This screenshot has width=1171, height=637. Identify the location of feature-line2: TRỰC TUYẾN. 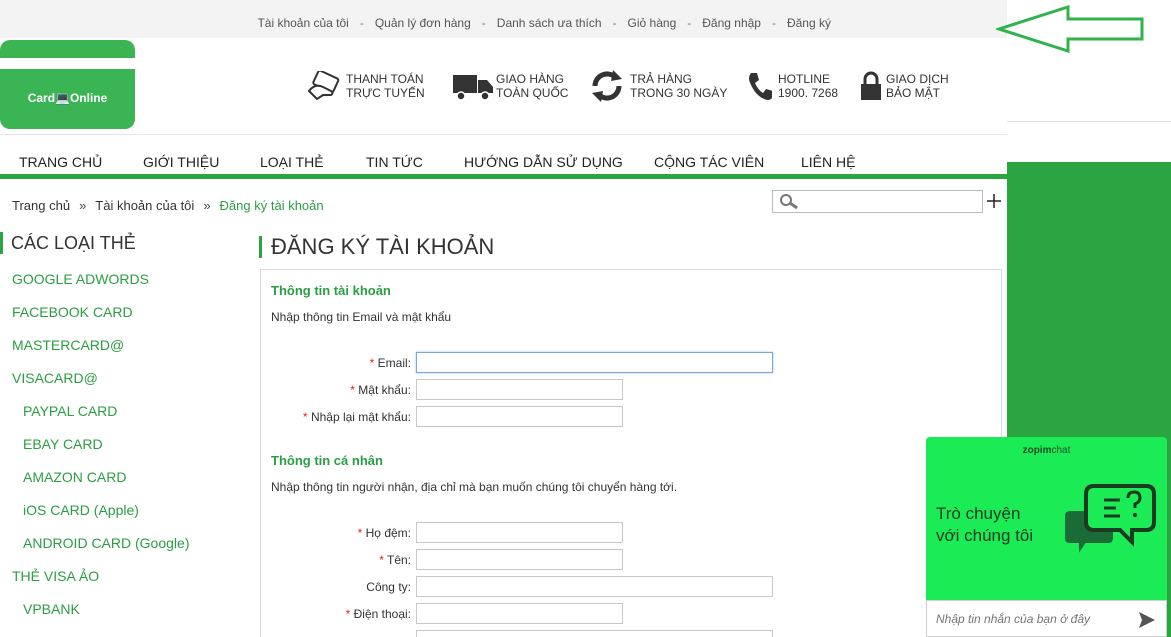
(385, 93).